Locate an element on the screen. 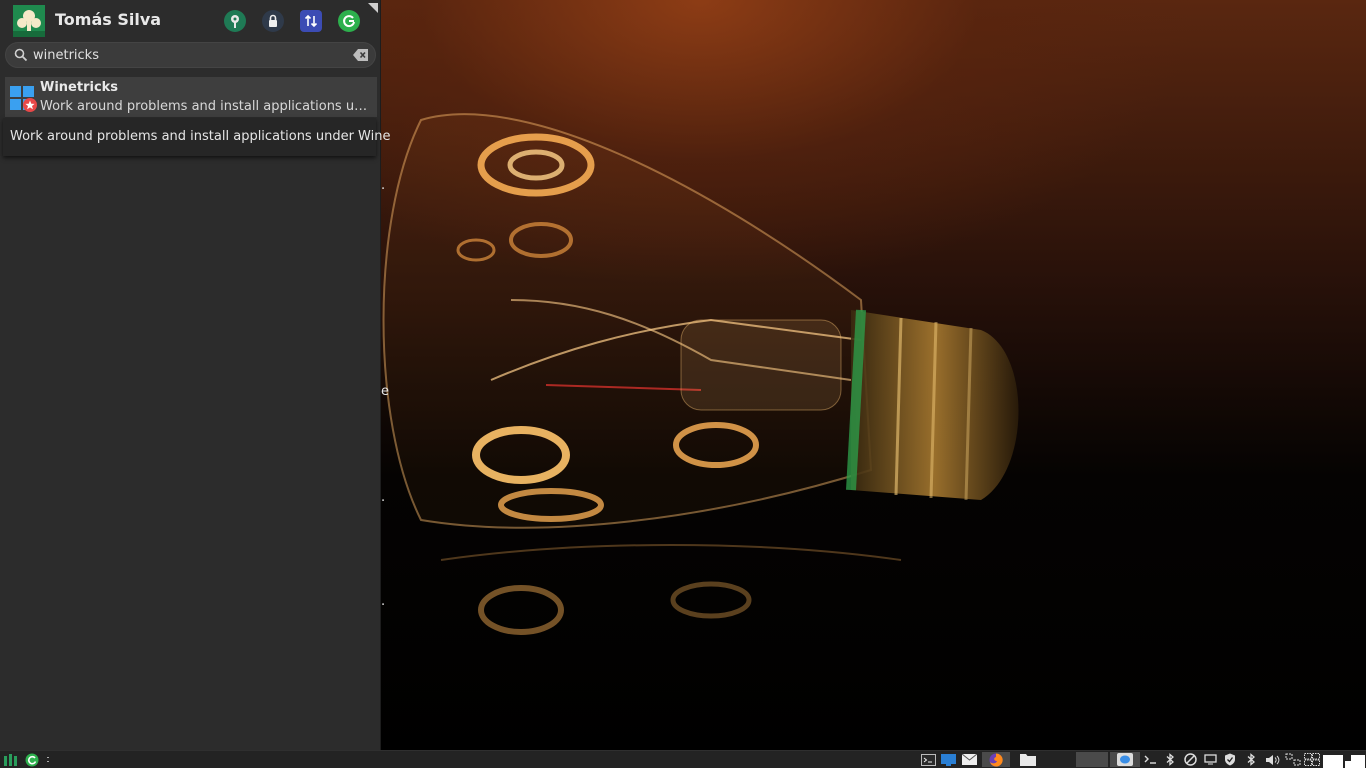  user-avatar-icon is located at coordinates (29, 21).